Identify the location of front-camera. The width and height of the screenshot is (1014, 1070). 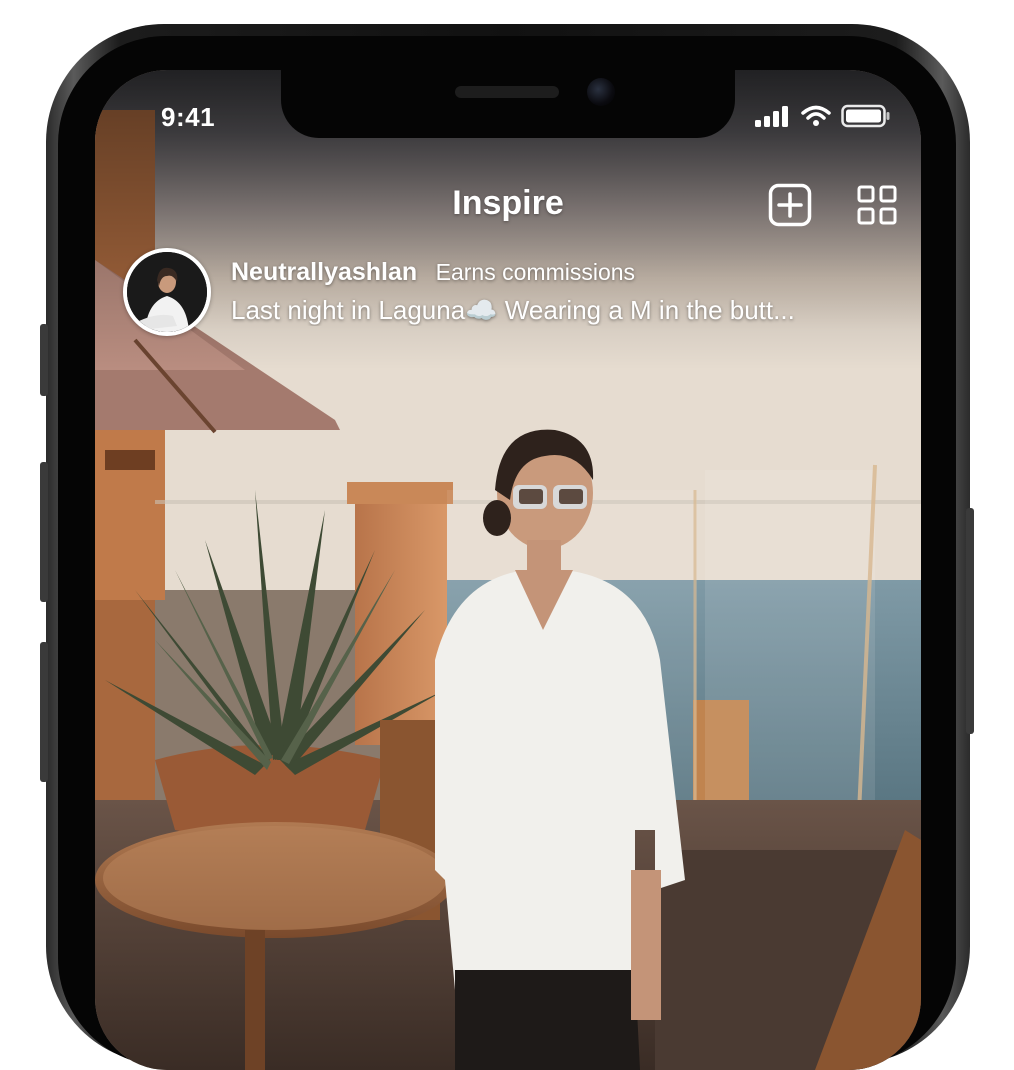
(601, 92).